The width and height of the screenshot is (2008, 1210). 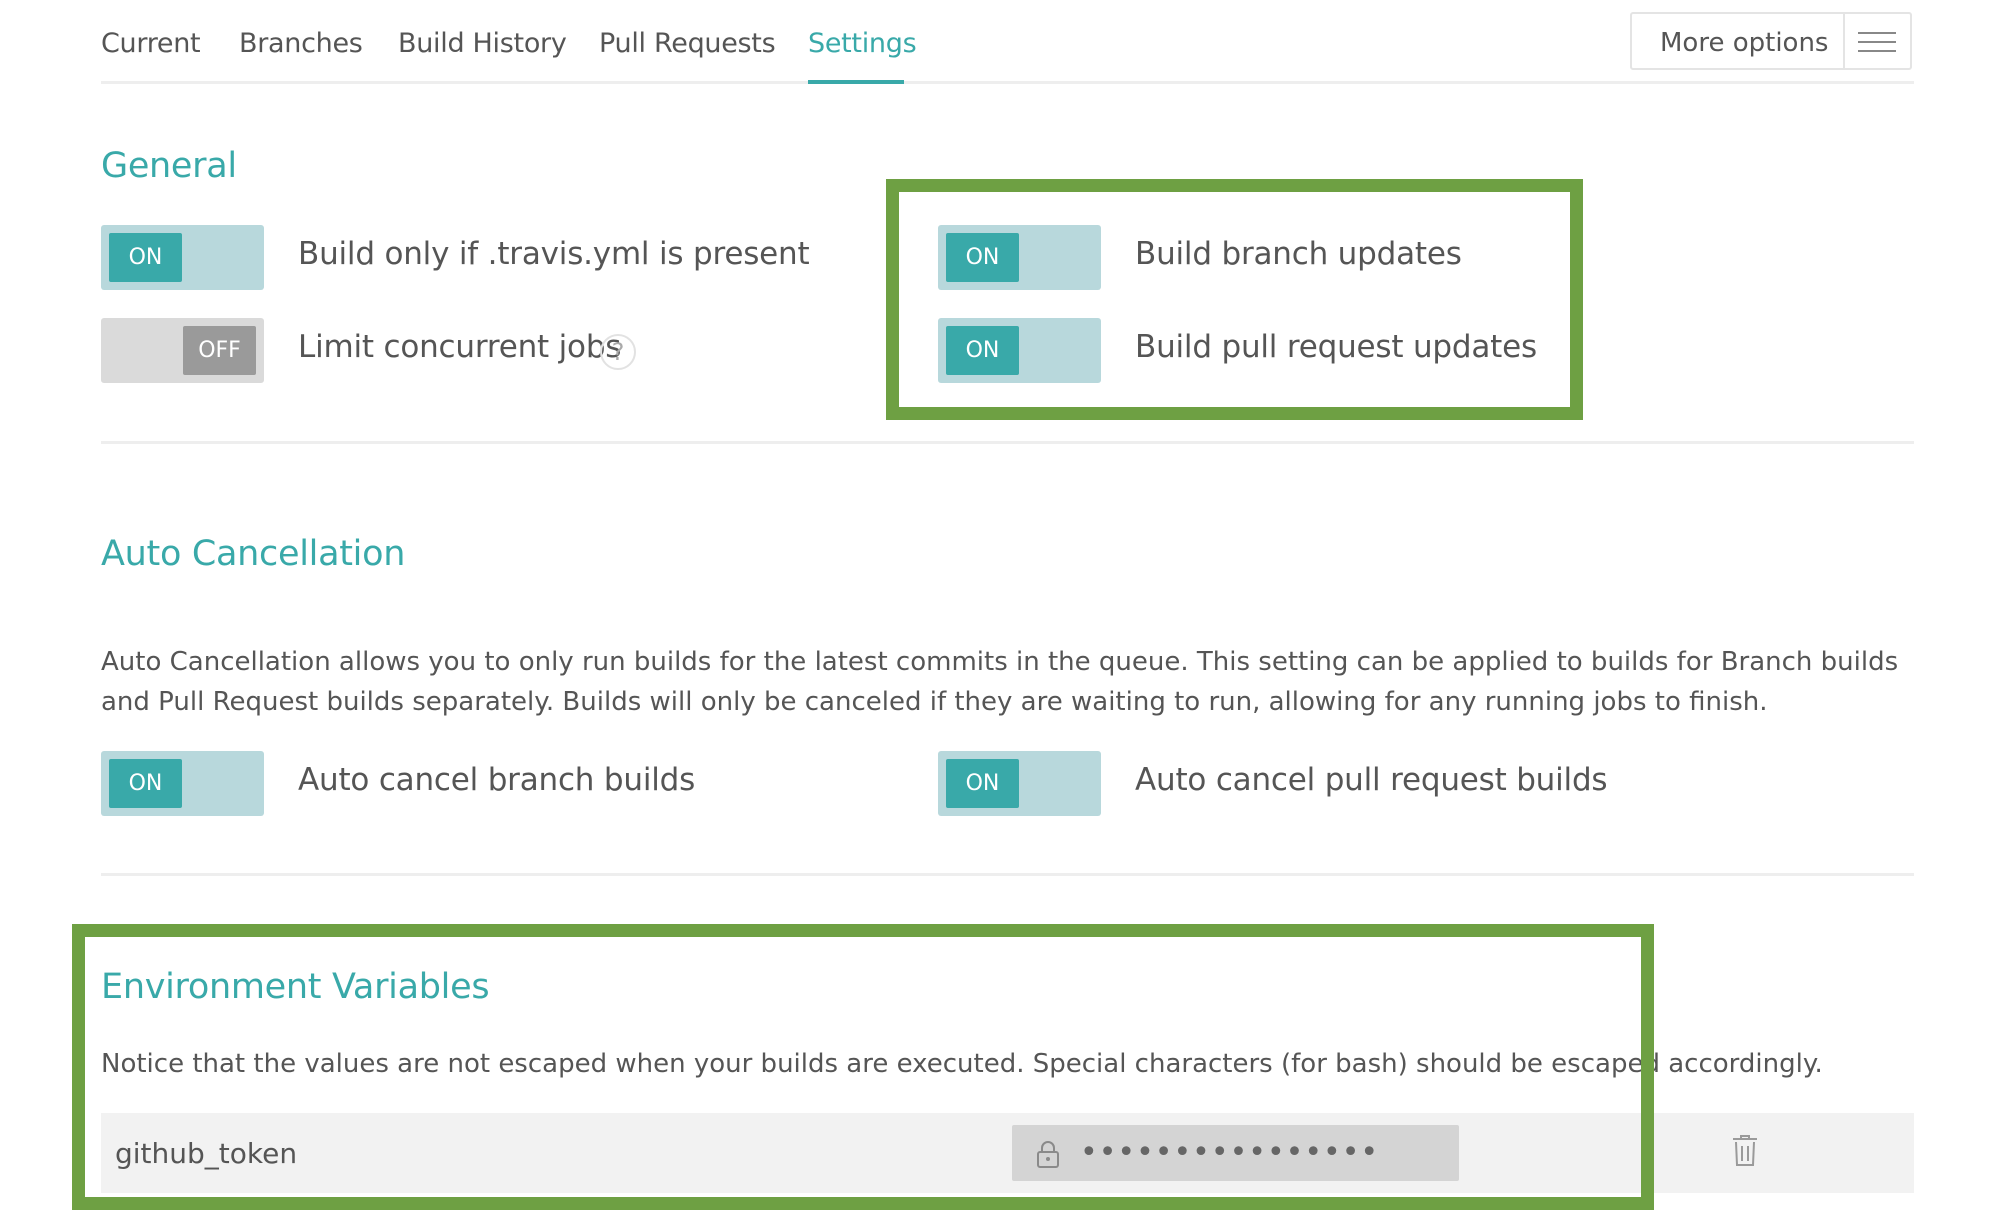 What do you see at coordinates (618, 352) in the screenshot?
I see `help-icon: ?` at bounding box center [618, 352].